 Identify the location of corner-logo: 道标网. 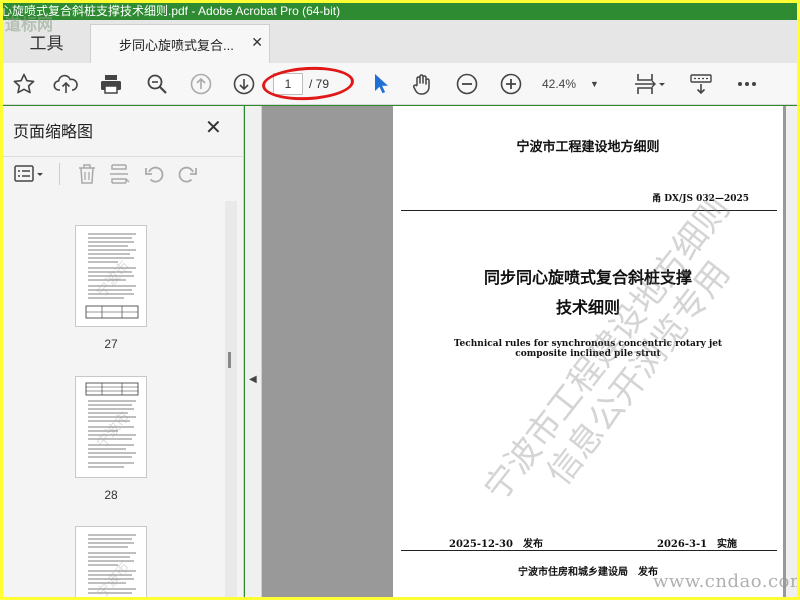
(29, 24).